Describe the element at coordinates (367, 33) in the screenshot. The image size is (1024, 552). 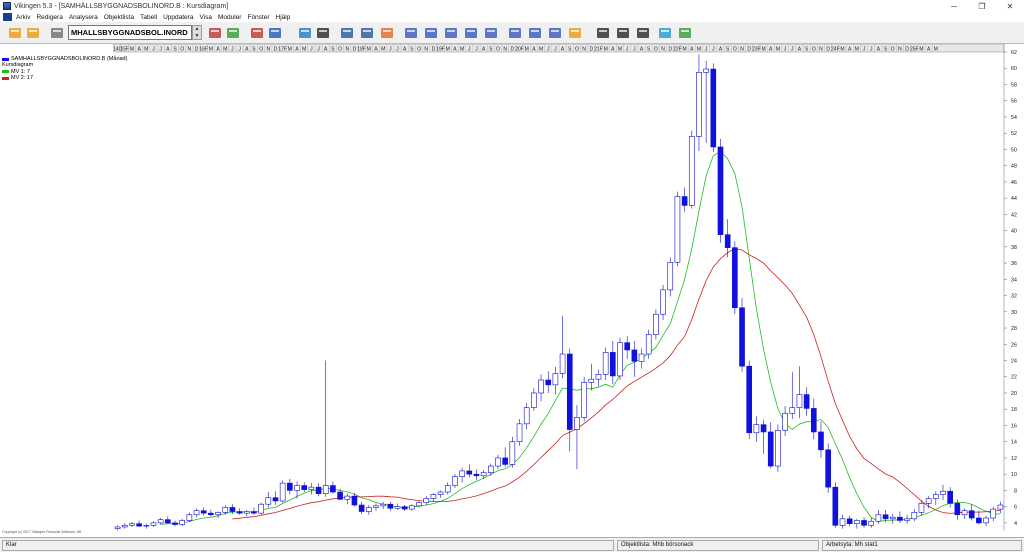
I see `printer-icon` at that location.